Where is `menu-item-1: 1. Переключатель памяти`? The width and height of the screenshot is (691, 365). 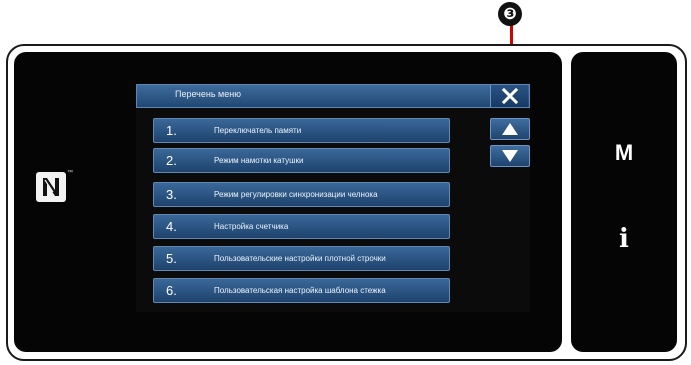
menu-item-1: 1. Переключатель памяти is located at coordinates (301, 130).